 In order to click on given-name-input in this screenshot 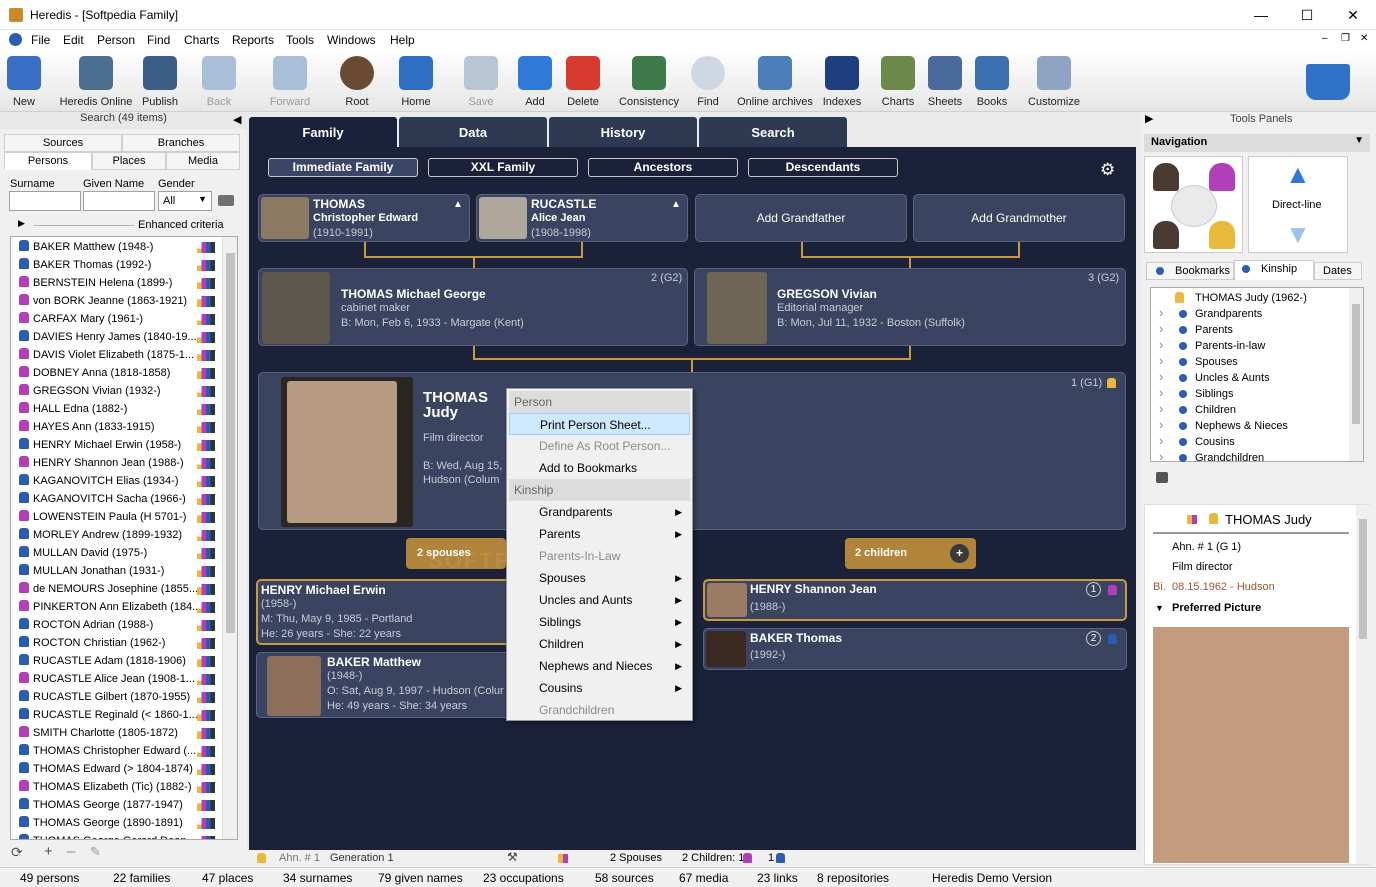, I will do `click(119, 201)`.